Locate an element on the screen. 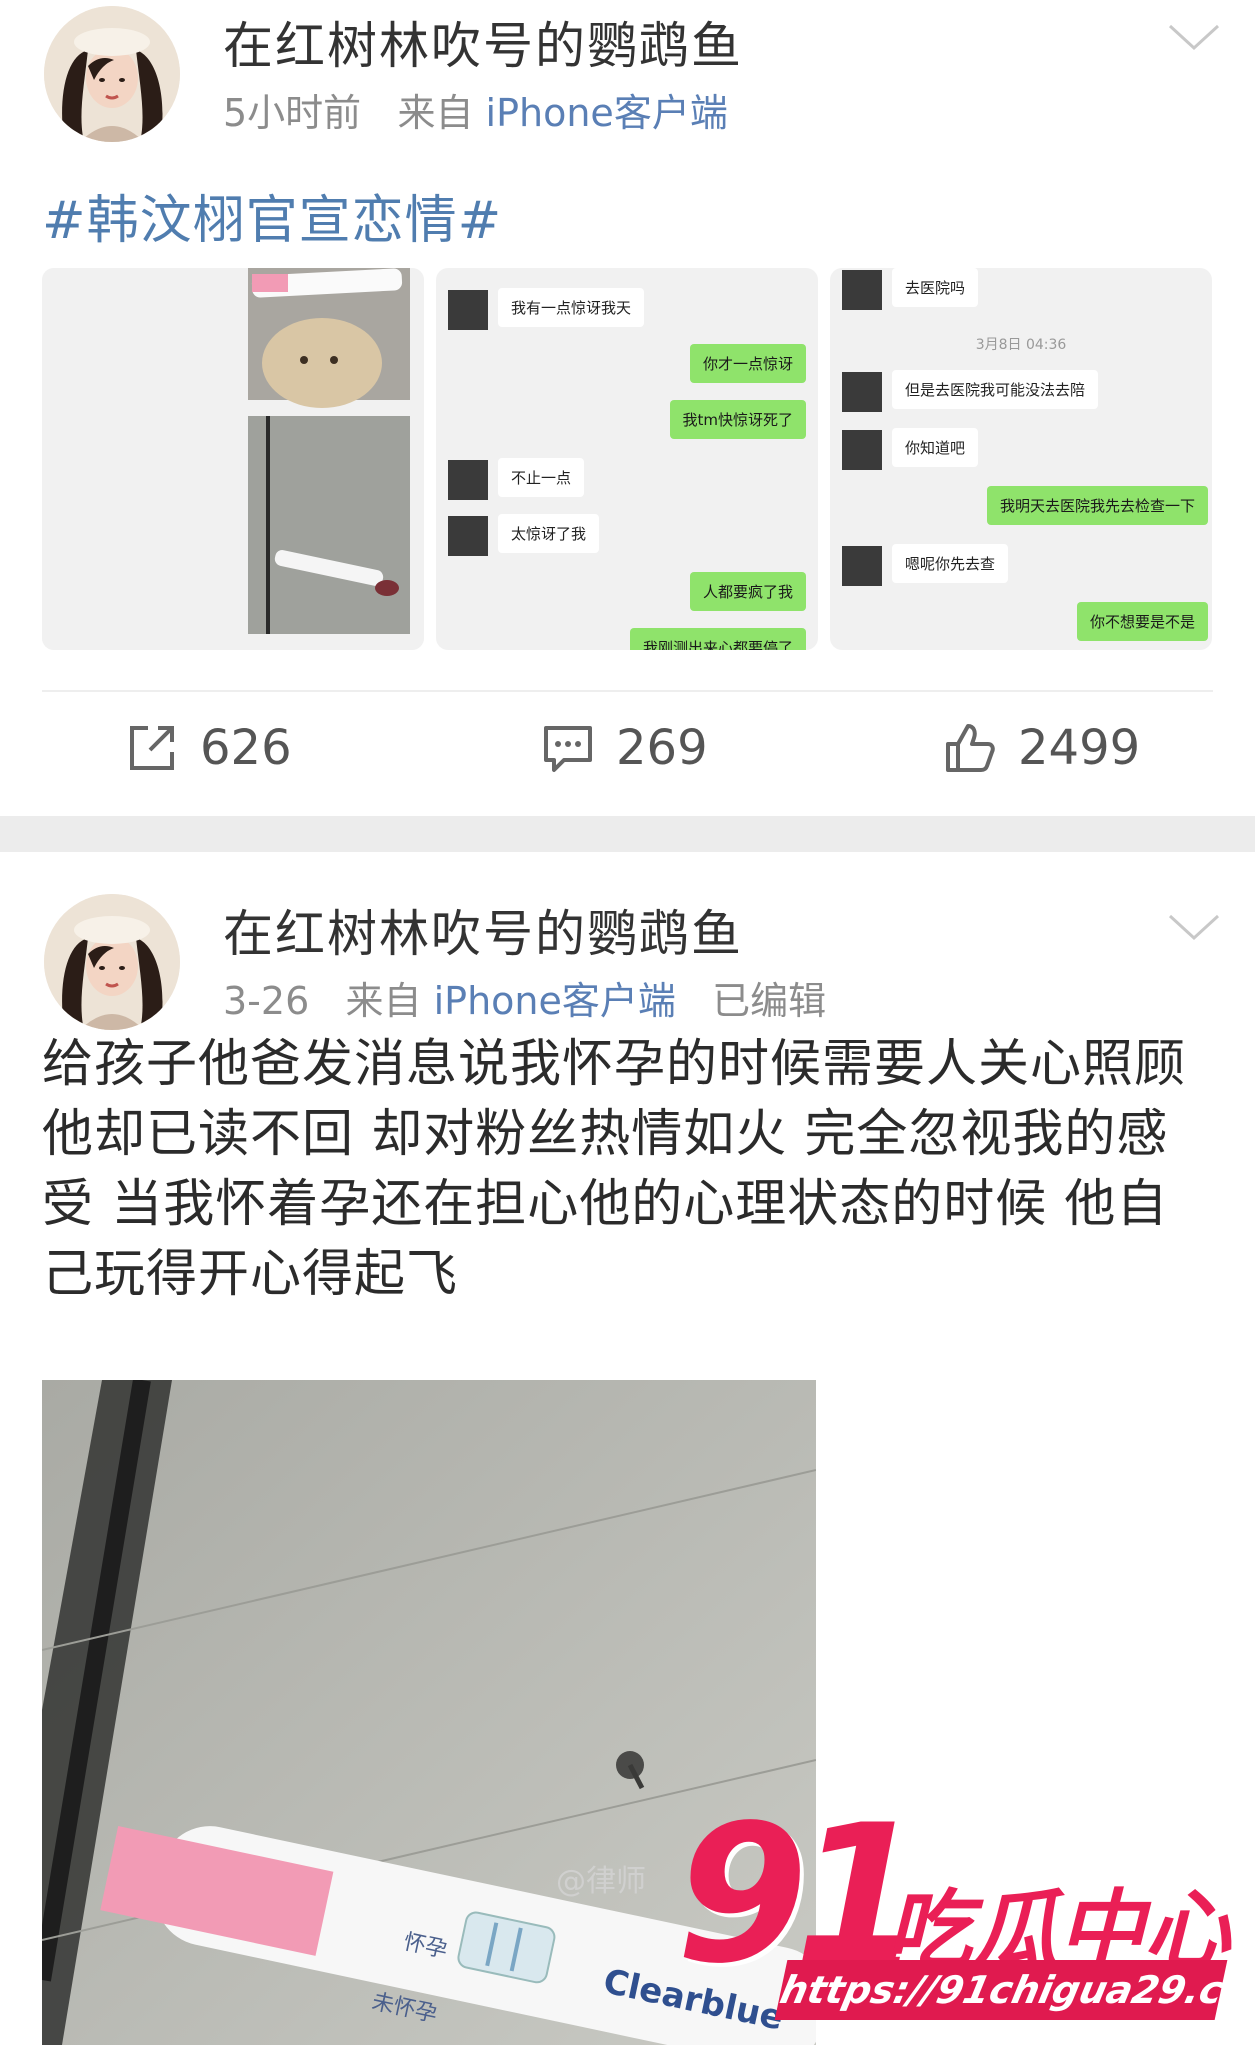  chat-bubble: 我有一点惊讶我天 is located at coordinates (571, 307).